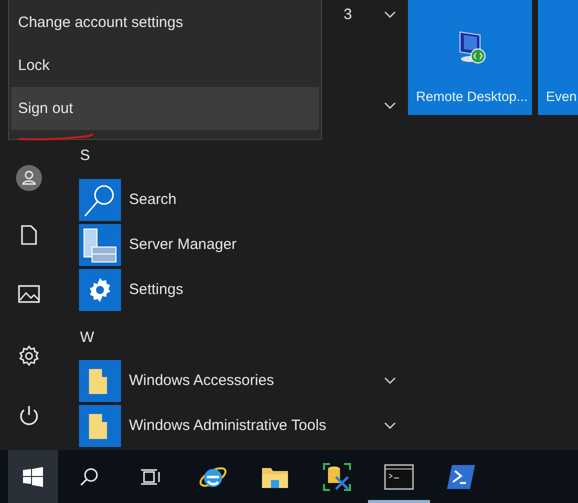  I want to click on tools-icon, so click(337, 477).